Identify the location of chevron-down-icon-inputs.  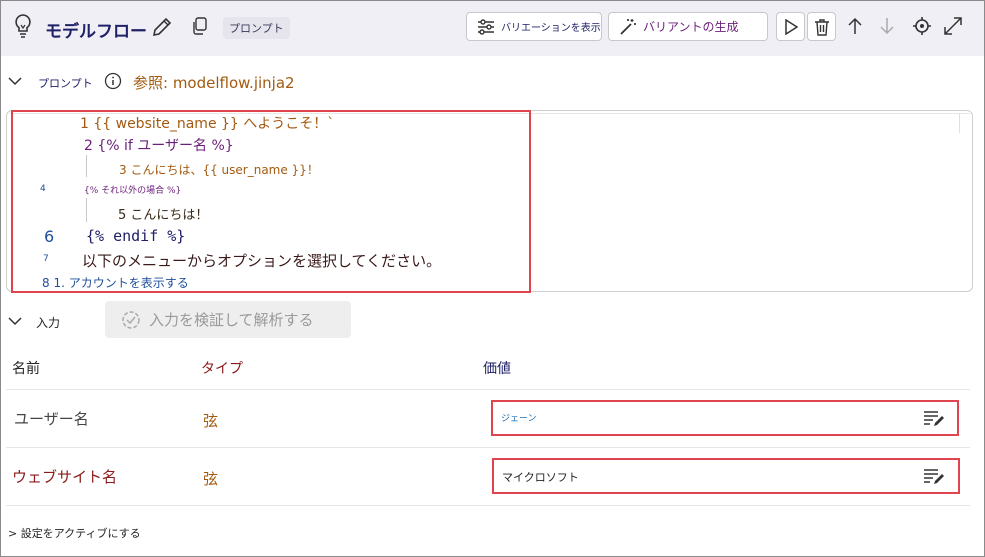
(15, 321).